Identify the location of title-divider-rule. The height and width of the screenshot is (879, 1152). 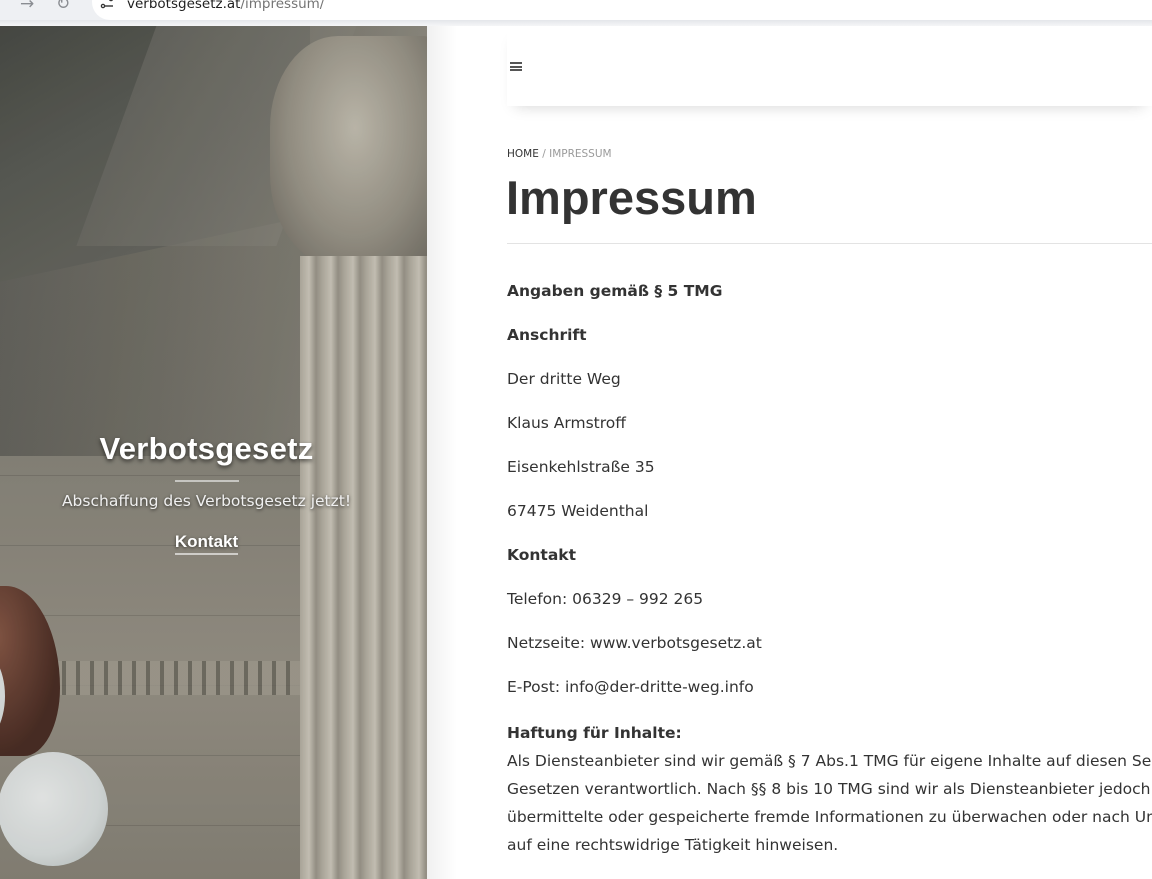
(829, 243).